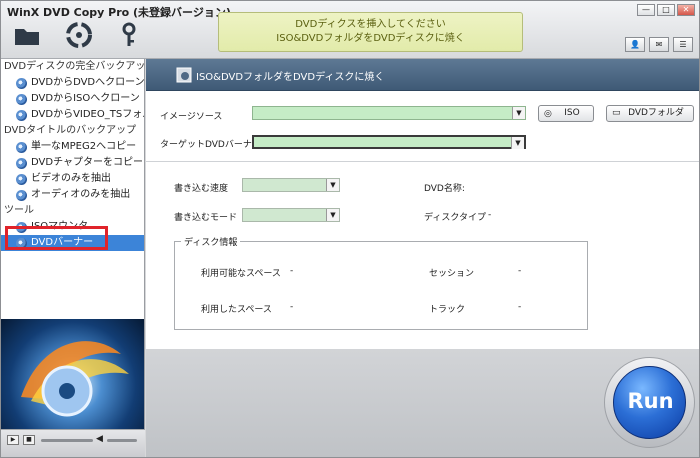 The height and width of the screenshot is (458, 700). Describe the element at coordinates (389, 142) in the screenshot. I see `target-burner-field: ▼` at that location.